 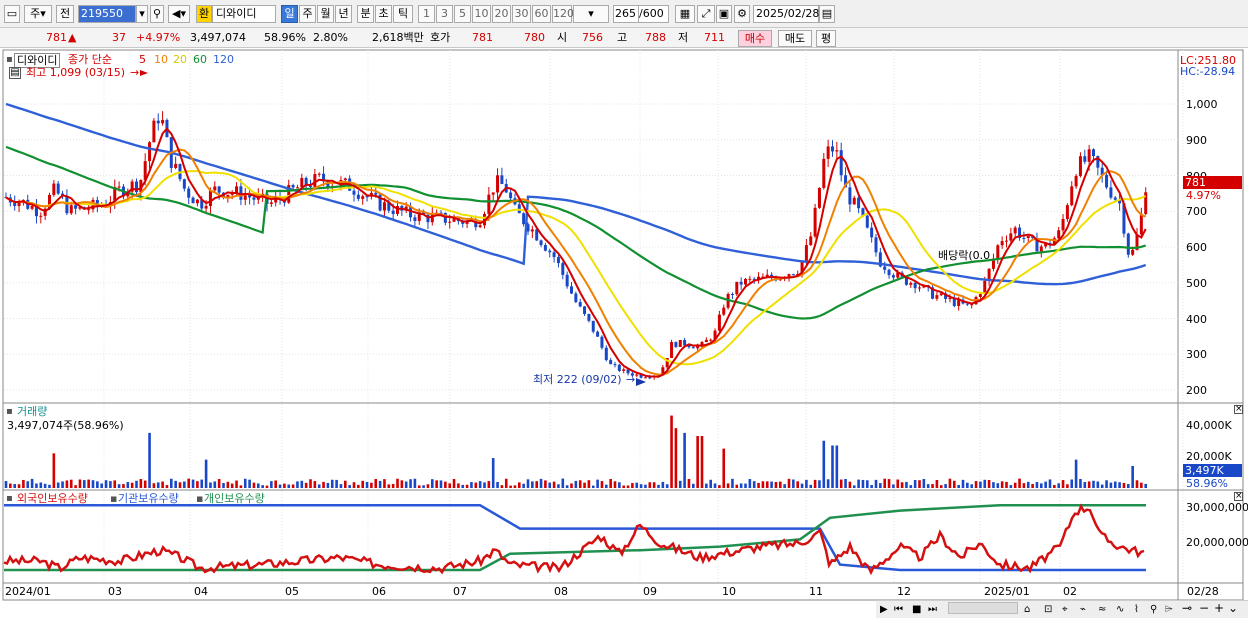 I want to click on zoom-reset-icon: ⌂, so click(x=1027, y=609).